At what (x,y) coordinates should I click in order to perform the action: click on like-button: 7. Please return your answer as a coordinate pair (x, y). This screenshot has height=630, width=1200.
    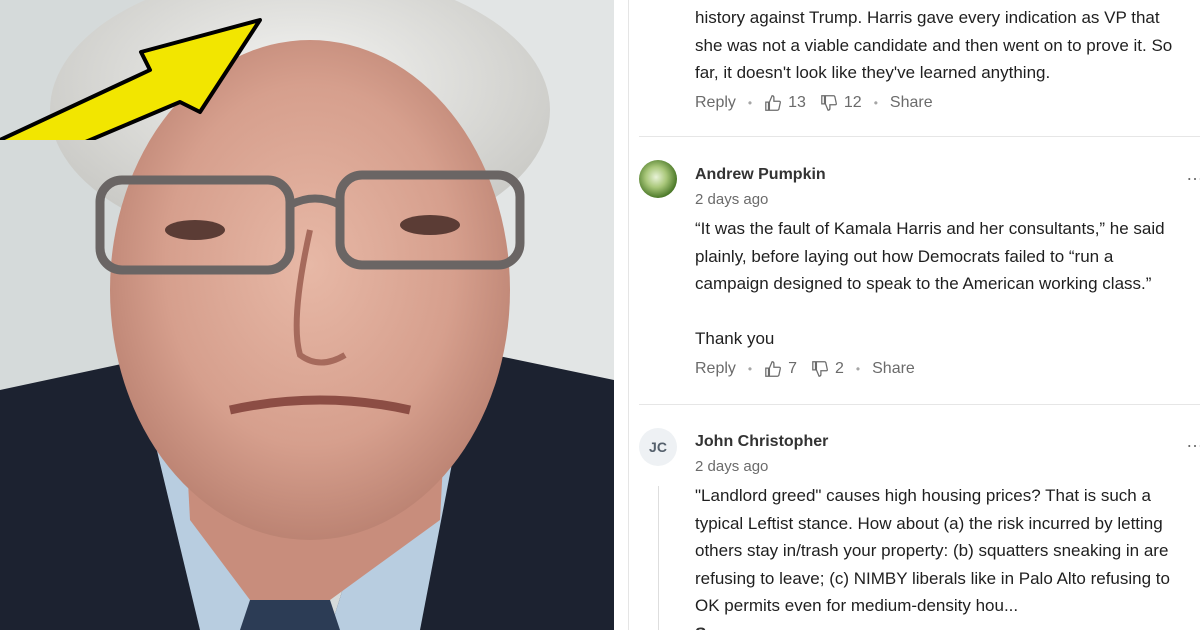
    Looking at the image, I should click on (780, 369).